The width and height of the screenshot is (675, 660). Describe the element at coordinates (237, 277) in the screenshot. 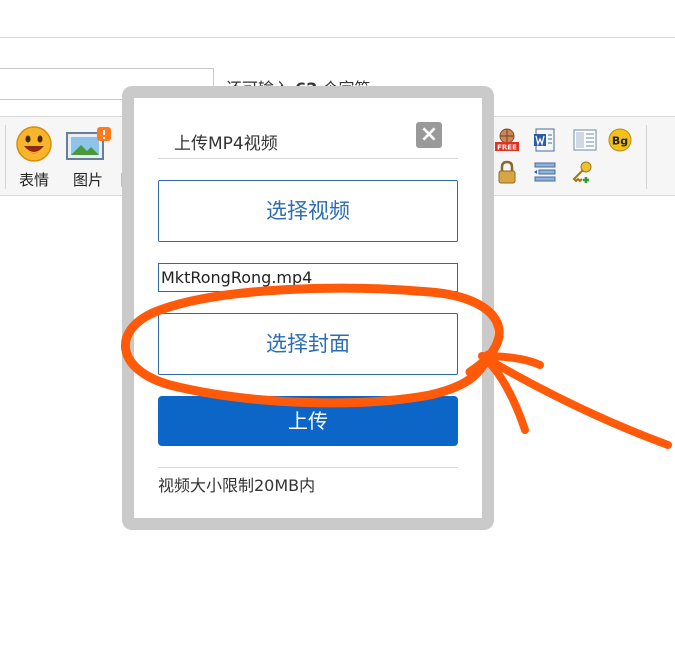

I see `selected-file-name: MktRongRong.mp4` at that location.